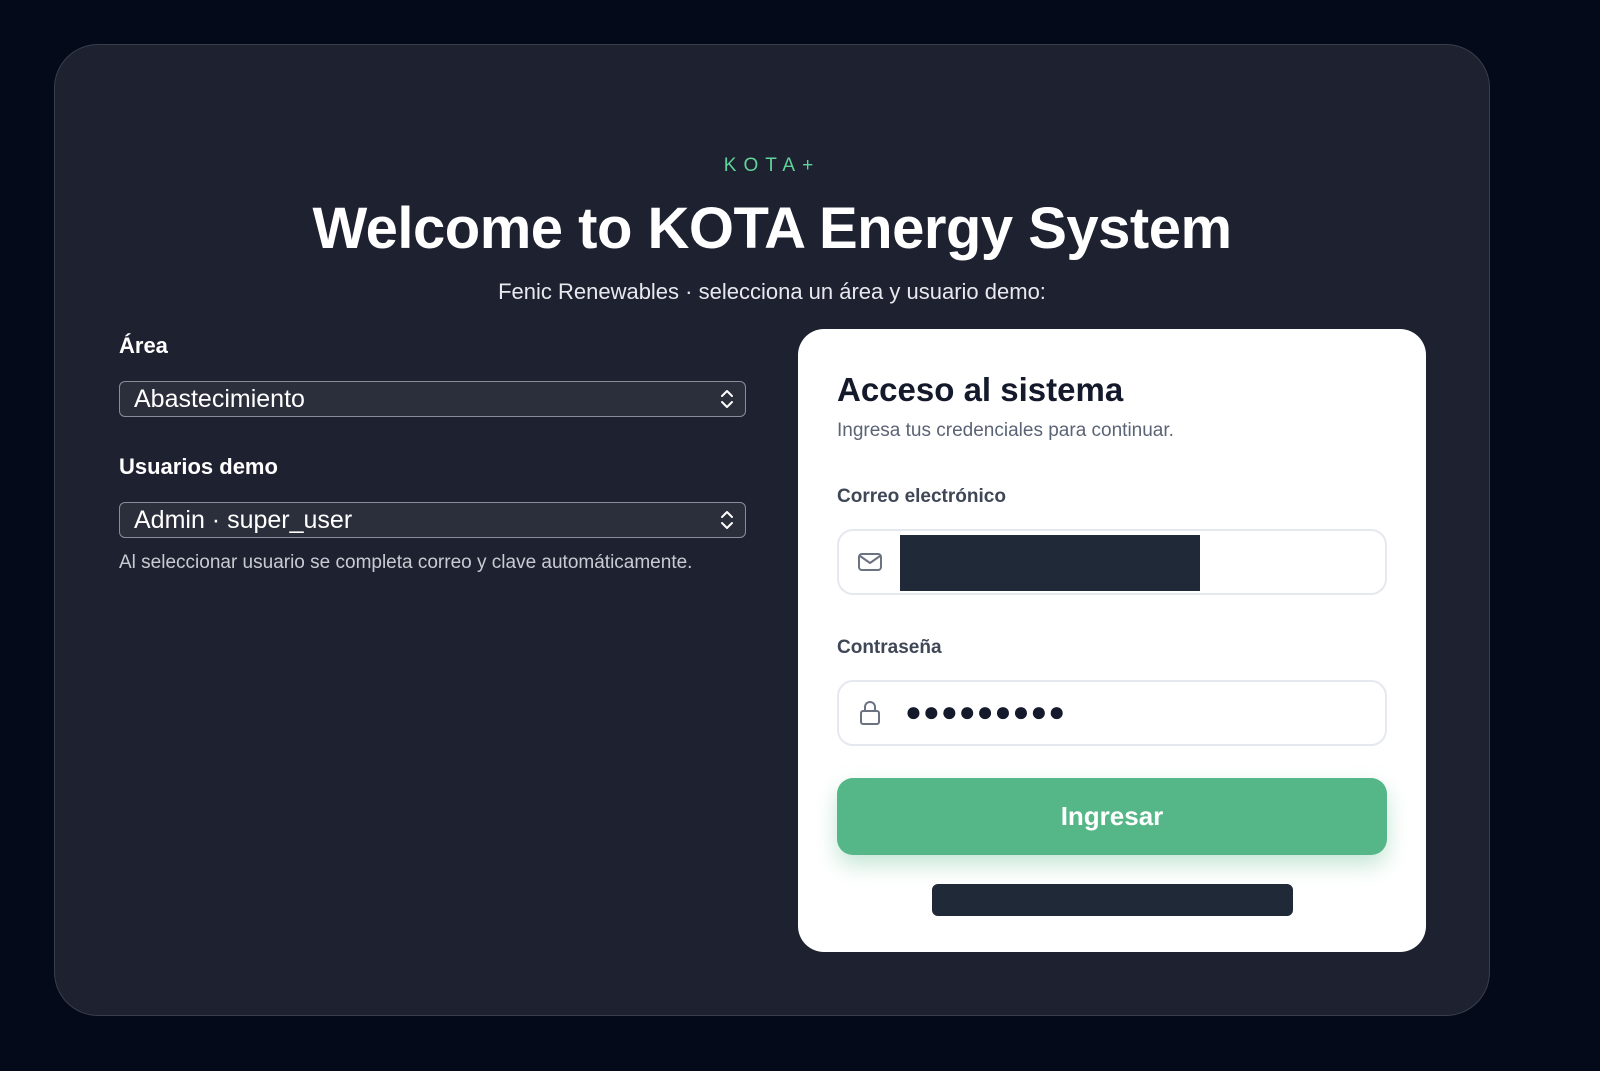  I want to click on page-title: Welcome to KOTA Energy System, so click(772, 228).